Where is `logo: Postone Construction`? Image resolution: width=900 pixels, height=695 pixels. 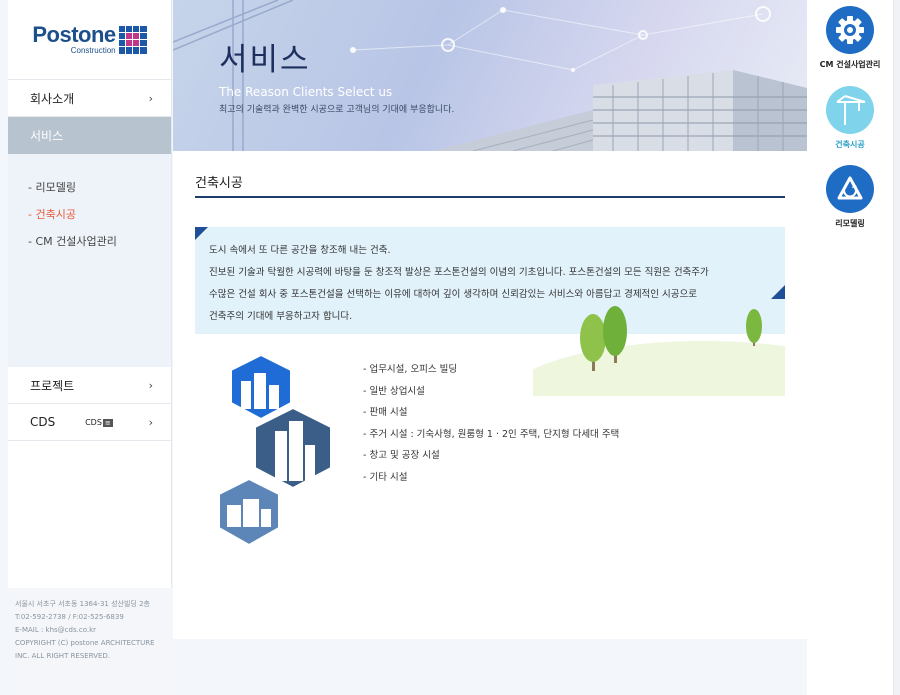
logo: Postone Construction is located at coordinates (89, 40).